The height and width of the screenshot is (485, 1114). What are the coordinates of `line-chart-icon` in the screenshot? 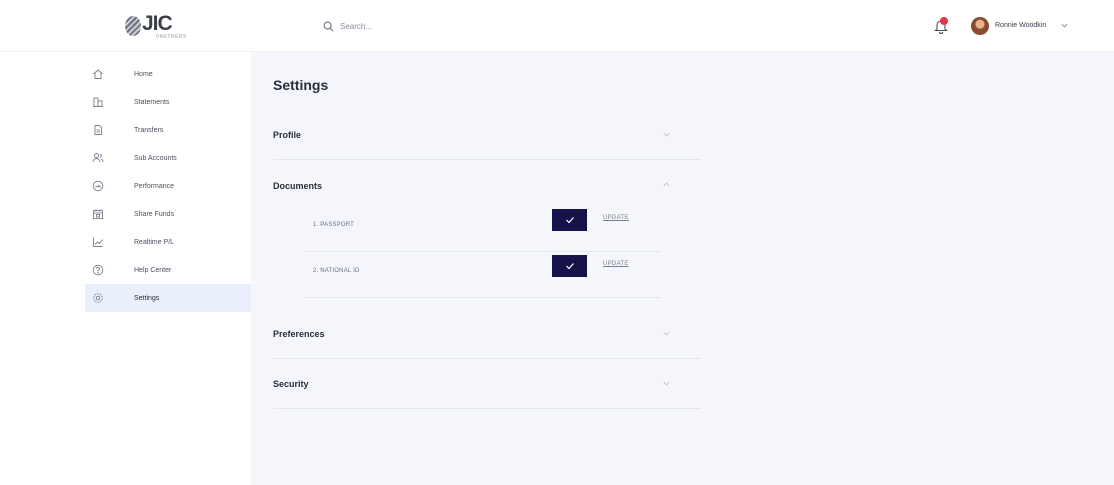 It's located at (98, 242).